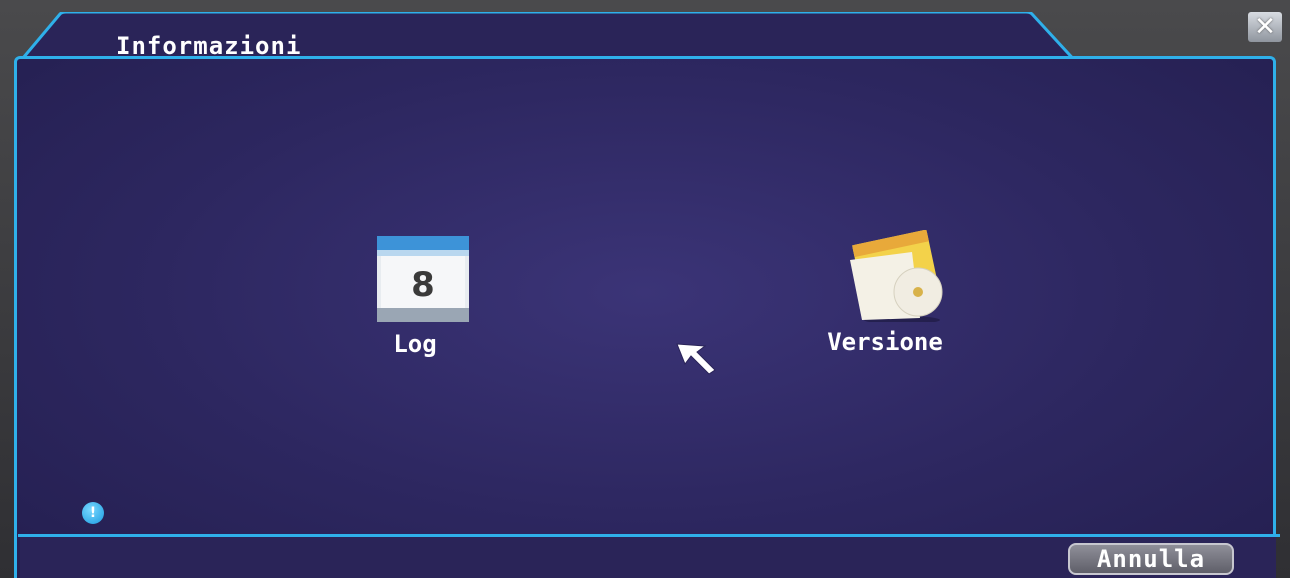  I want to click on cancel-button: Annulla, so click(1151, 559).